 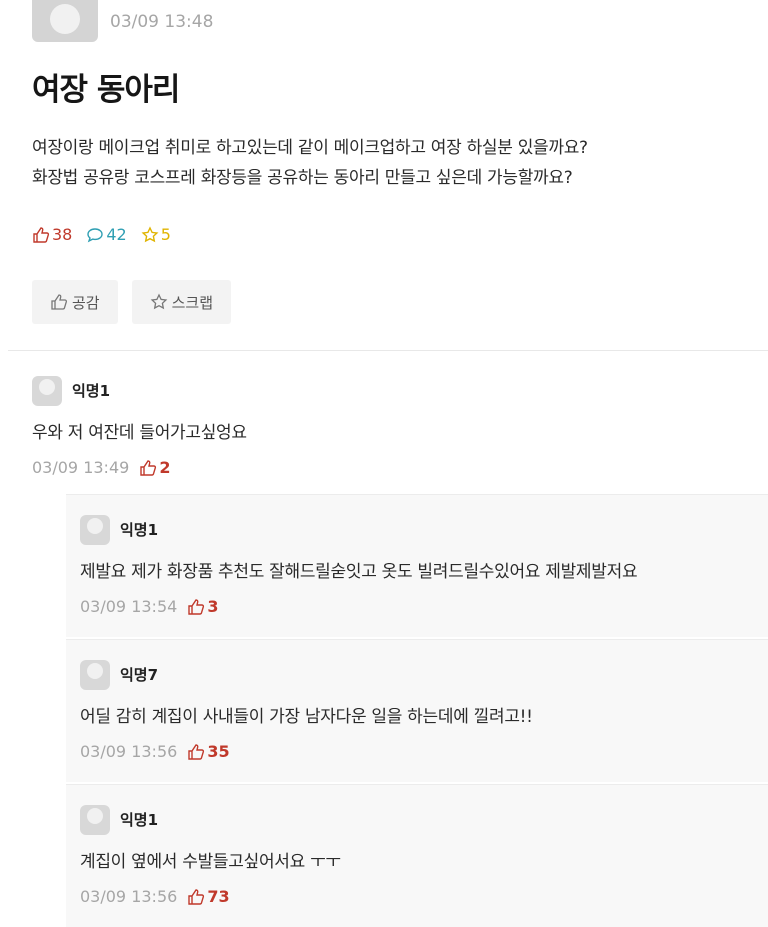 I want to click on comment-count: 42, so click(x=106, y=234).